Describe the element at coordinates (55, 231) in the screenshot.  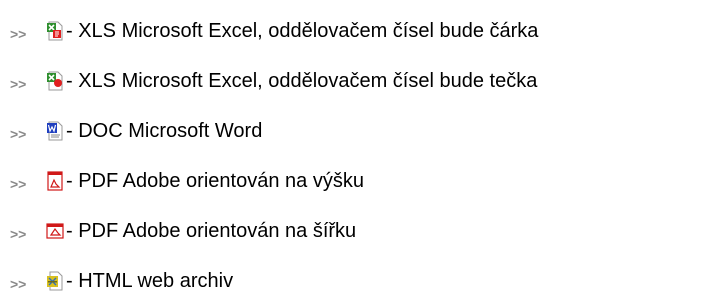
I see `pdf-landscape-icon` at that location.